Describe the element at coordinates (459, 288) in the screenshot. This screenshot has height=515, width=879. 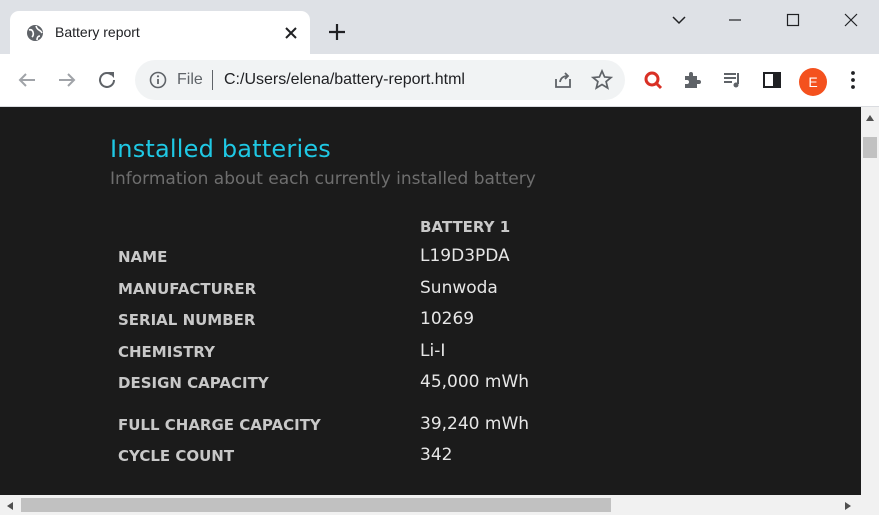
I see `row-value-manufacturer: Sunwoda` at that location.